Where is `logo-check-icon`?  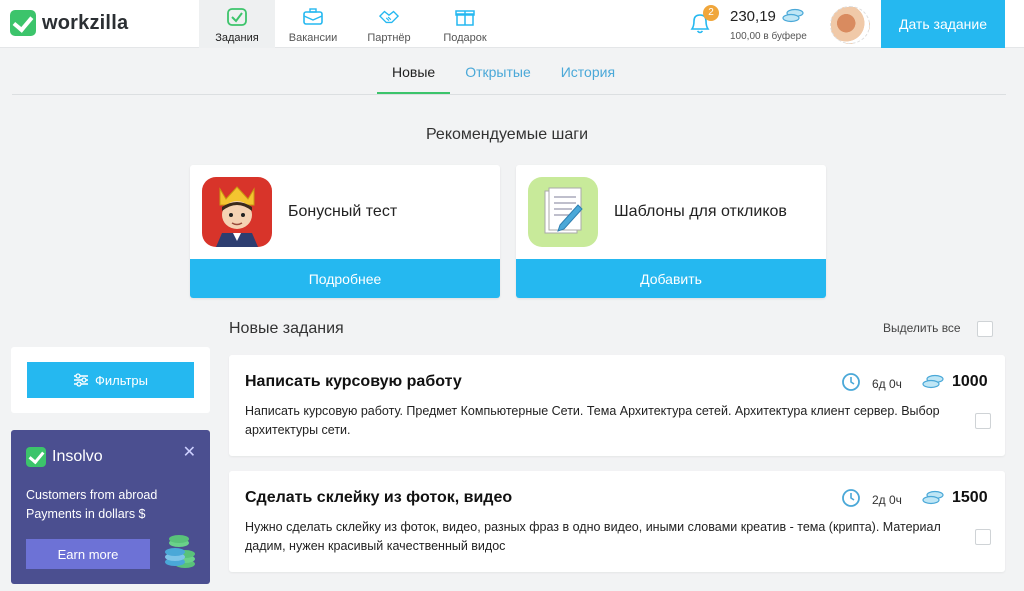
logo-check-icon is located at coordinates (23, 23).